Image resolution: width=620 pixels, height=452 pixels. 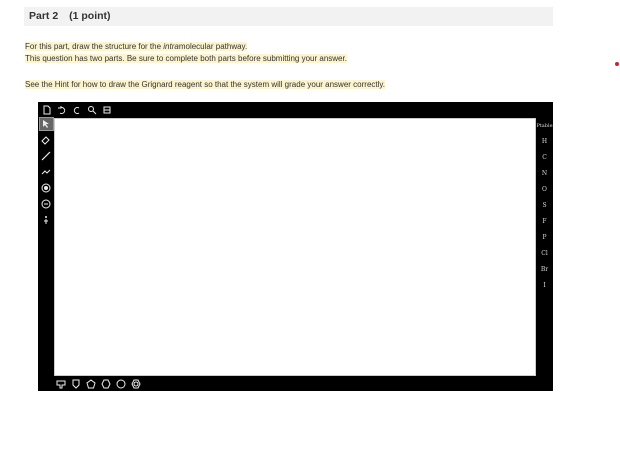 What do you see at coordinates (46, 140) in the screenshot?
I see `eraser-icon` at bounding box center [46, 140].